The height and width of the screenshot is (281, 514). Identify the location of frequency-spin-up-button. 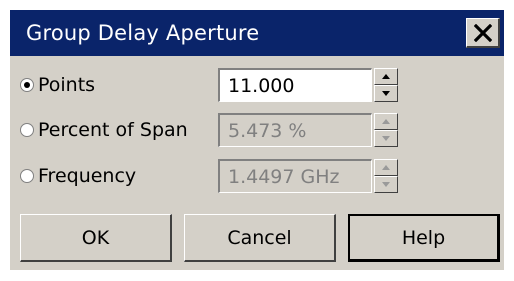
(386, 167).